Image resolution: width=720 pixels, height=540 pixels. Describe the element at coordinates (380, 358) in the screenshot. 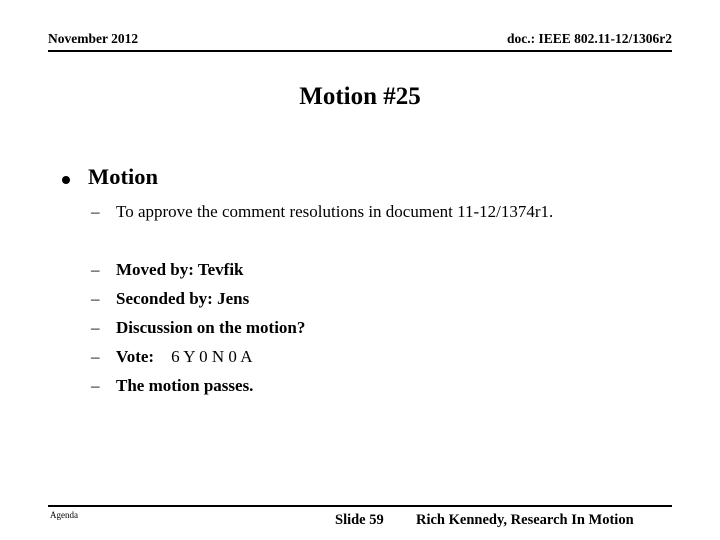

I see `list-item-vote: – Vote: 6 Y 0 N 0 A` at that location.